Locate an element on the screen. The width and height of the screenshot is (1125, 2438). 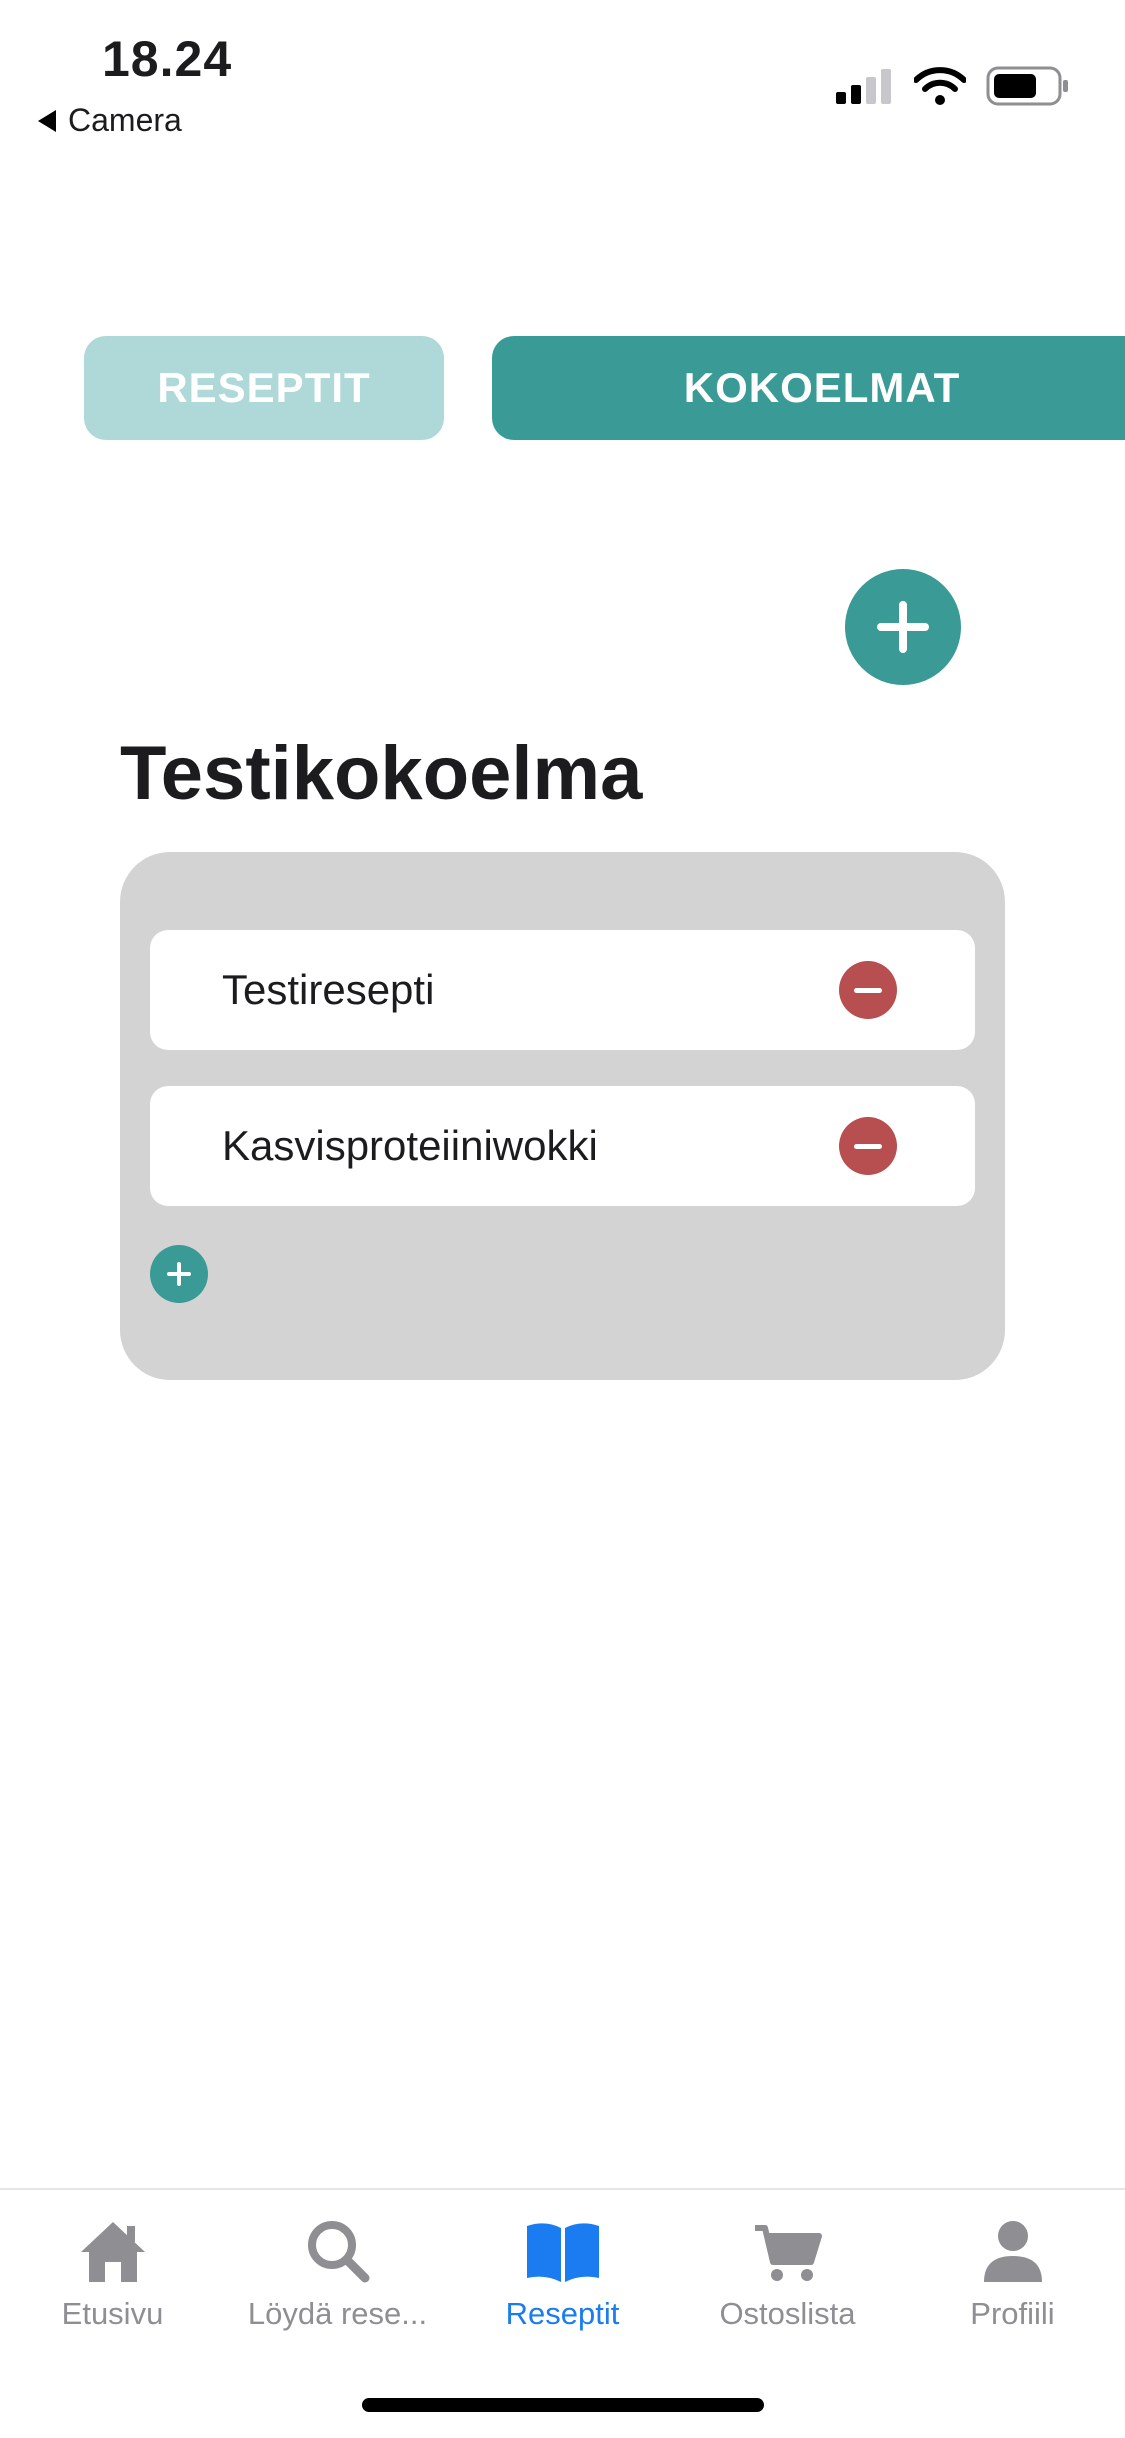
add-collection-button is located at coordinates (903, 627).